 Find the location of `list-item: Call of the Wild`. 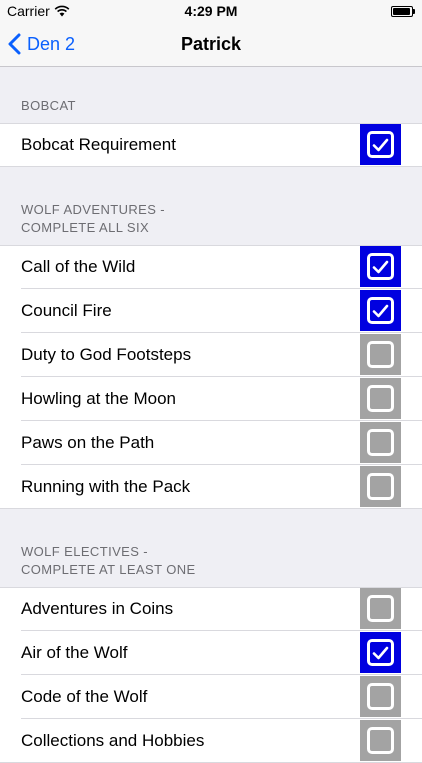

list-item: Call of the Wild is located at coordinates (211, 267).